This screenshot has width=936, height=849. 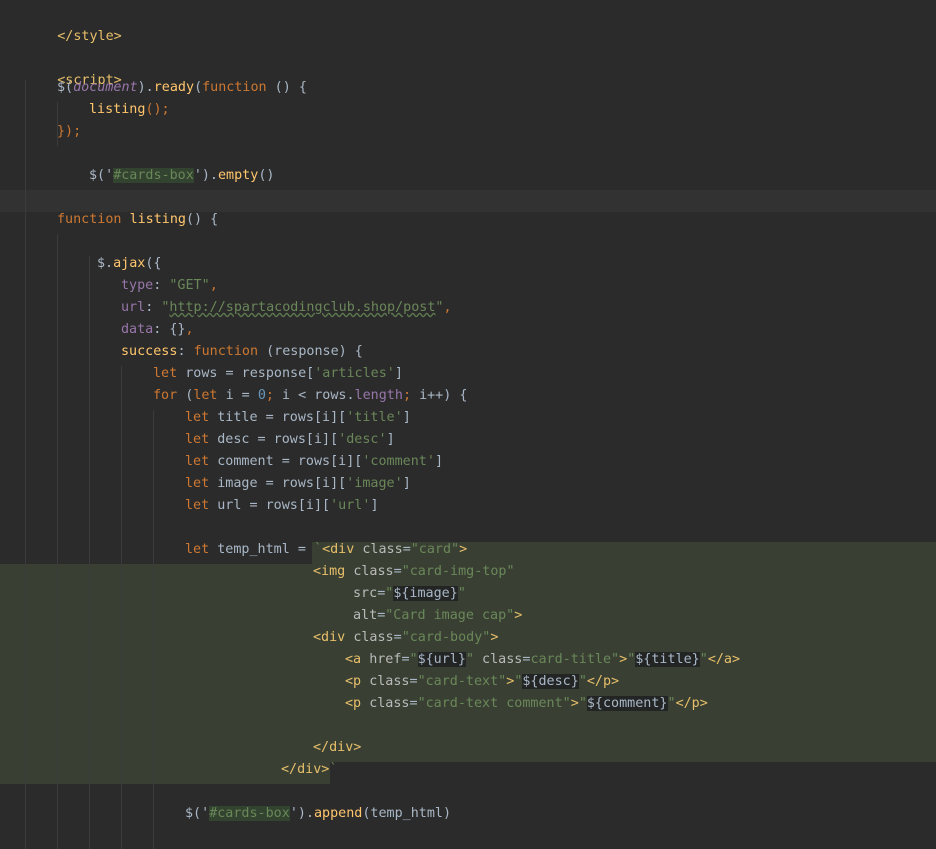 What do you see at coordinates (282, 505) in the screenshot?
I see `code-line-23: let url = rows[i]['url']` at bounding box center [282, 505].